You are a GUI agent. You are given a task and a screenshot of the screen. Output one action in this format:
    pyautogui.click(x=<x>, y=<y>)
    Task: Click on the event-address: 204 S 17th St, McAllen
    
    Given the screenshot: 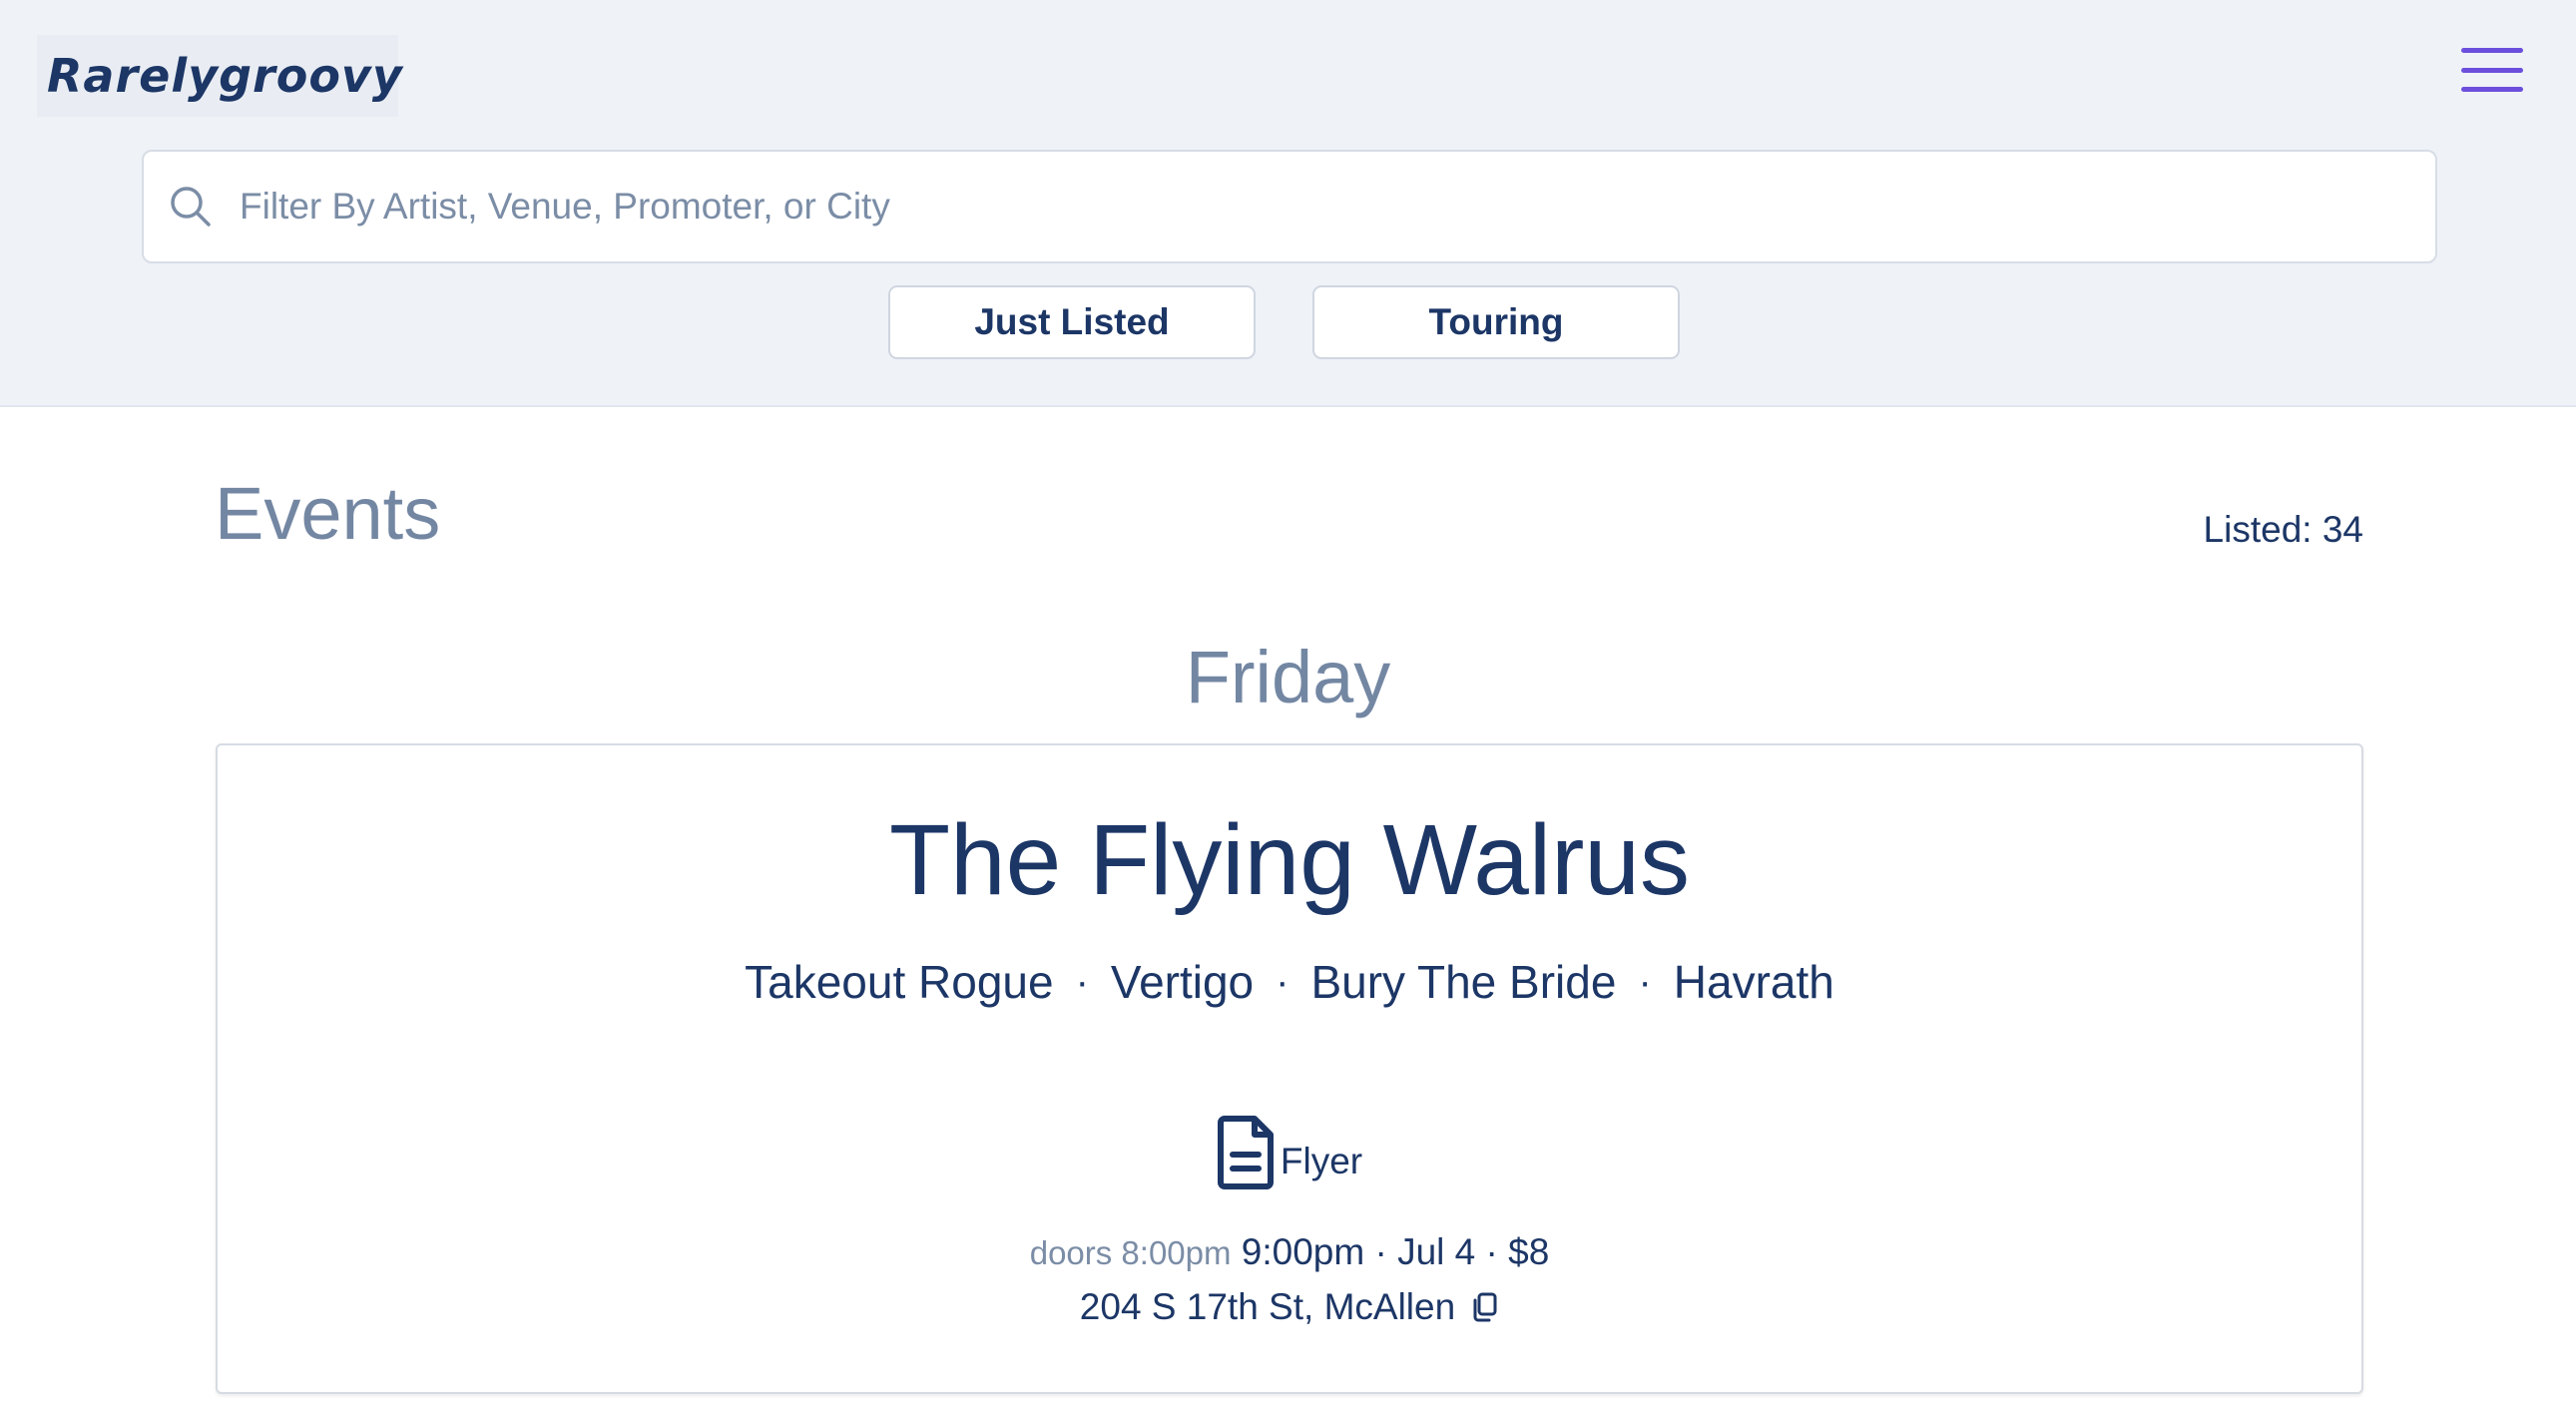 What is the action you would take?
    pyautogui.click(x=1268, y=1306)
    